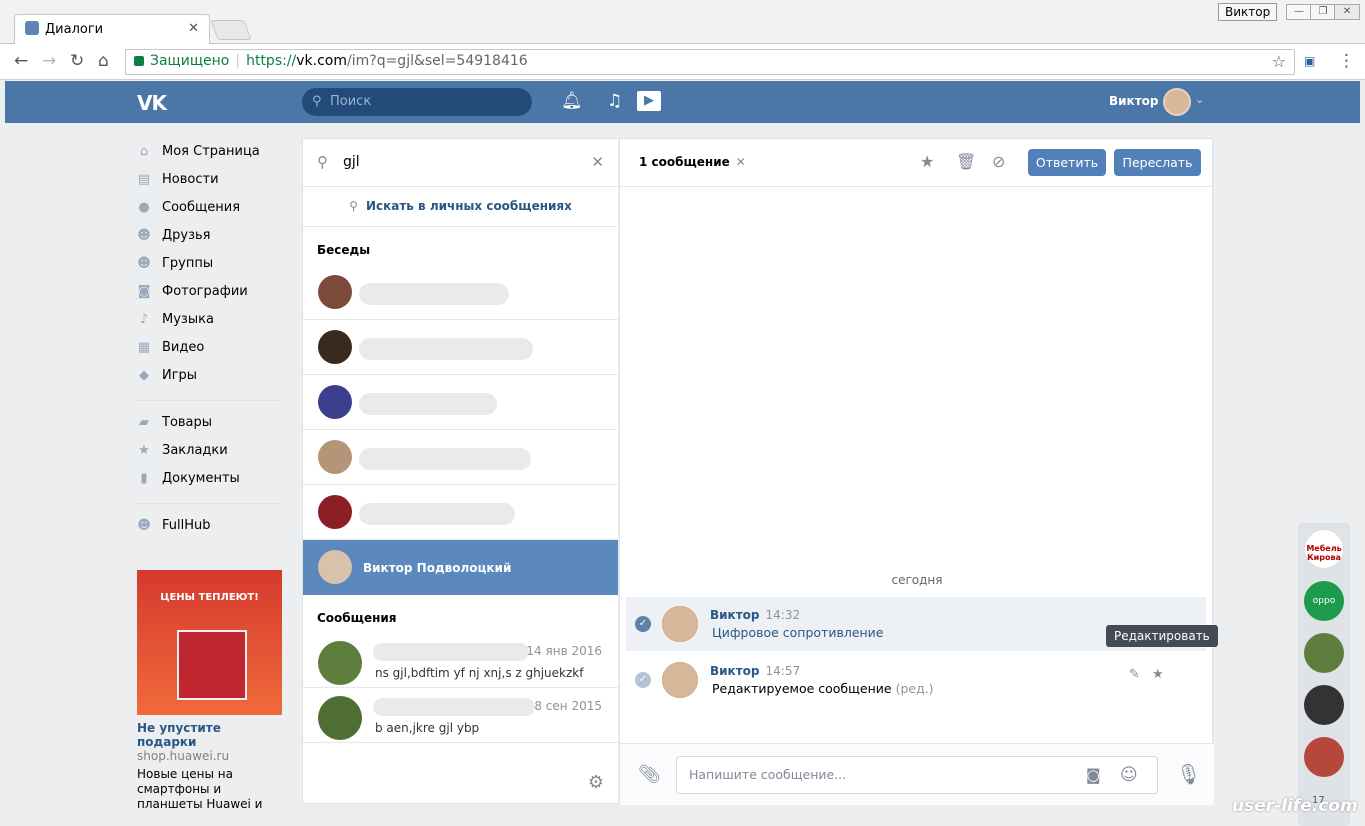 Image resolution: width=1365 pixels, height=826 pixels. What do you see at coordinates (597, 162) in the screenshot?
I see `clear-search-icon: ✕` at bounding box center [597, 162].